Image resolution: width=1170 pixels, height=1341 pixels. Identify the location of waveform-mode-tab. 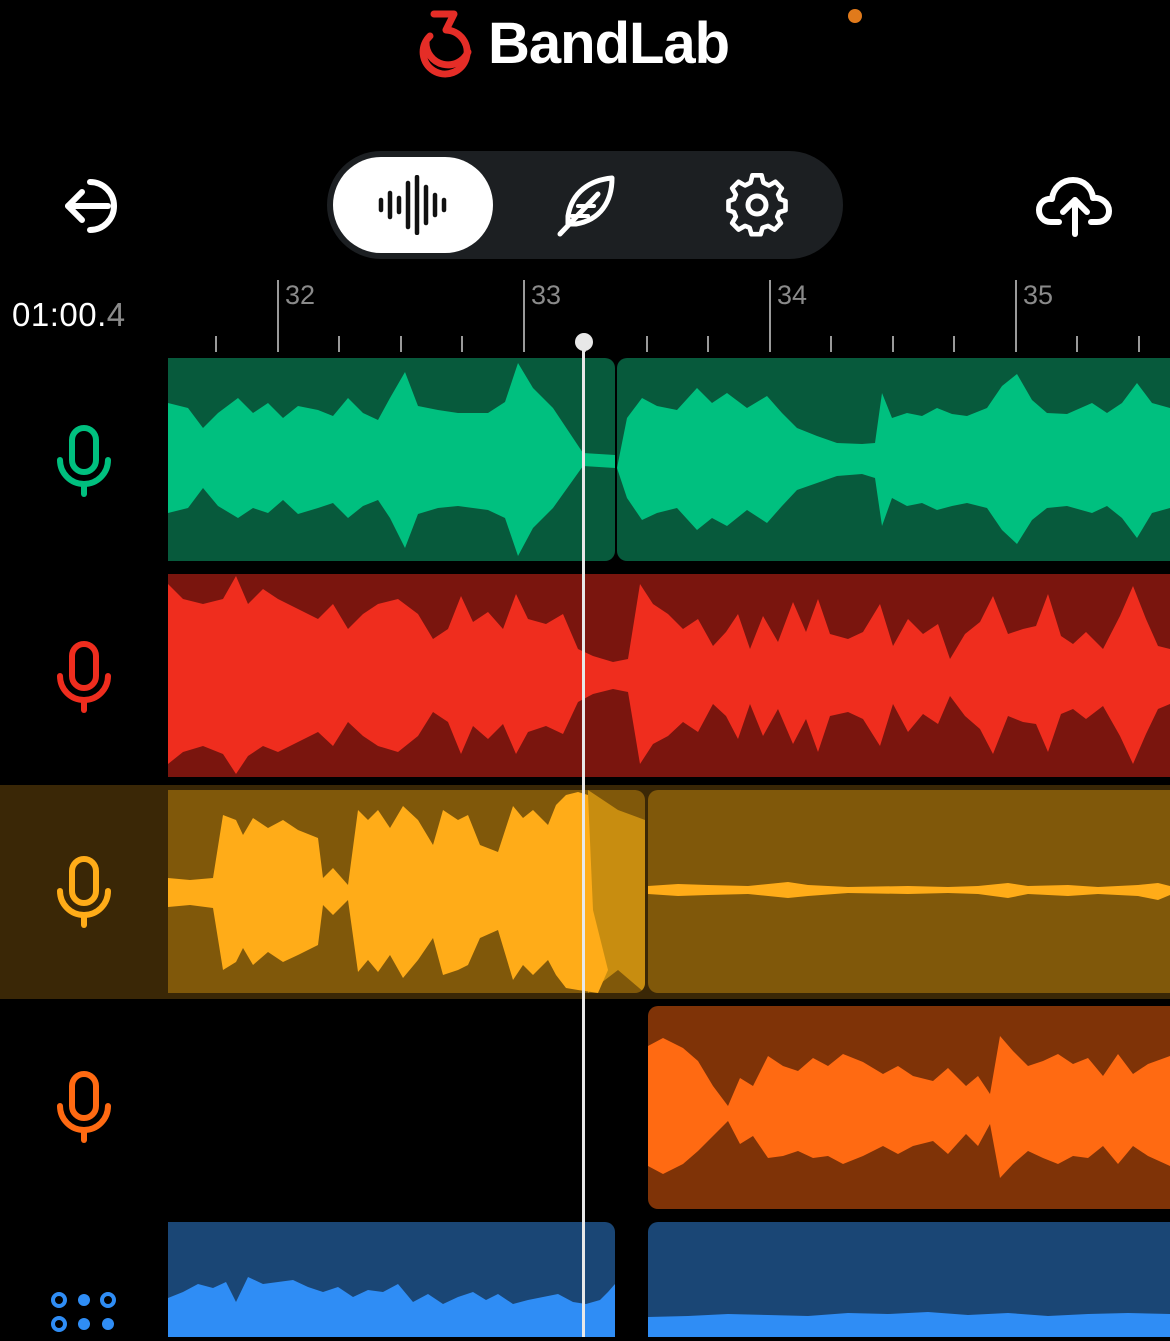
(413, 205).